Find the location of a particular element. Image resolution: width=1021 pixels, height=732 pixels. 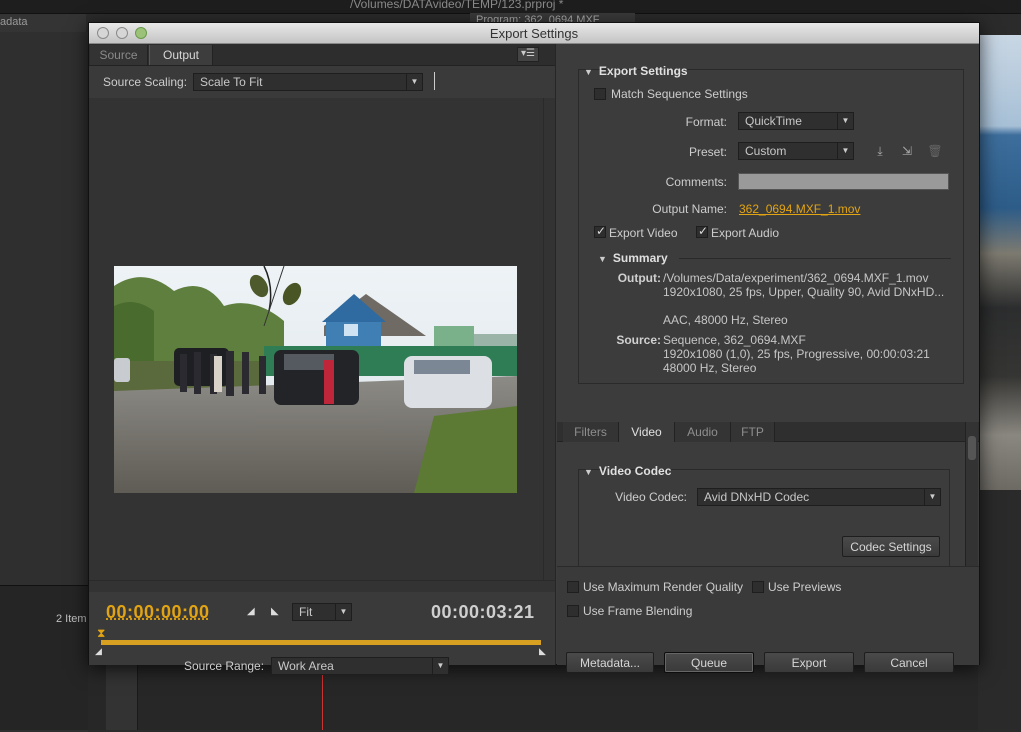

dialog-title: Export Settings is located at coordinates (534, 33).